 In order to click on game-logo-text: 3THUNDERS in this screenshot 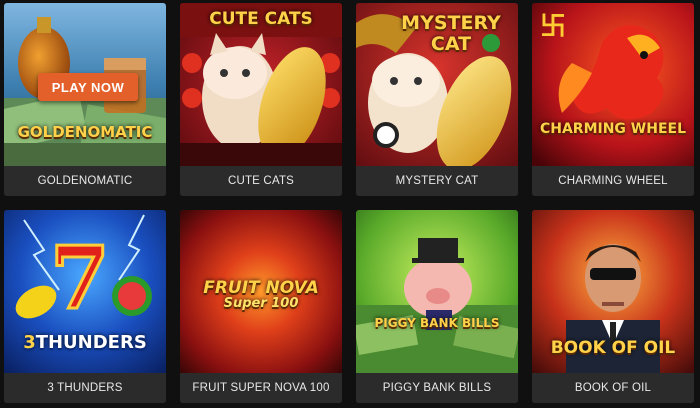, I will do `click(85, 342)`.